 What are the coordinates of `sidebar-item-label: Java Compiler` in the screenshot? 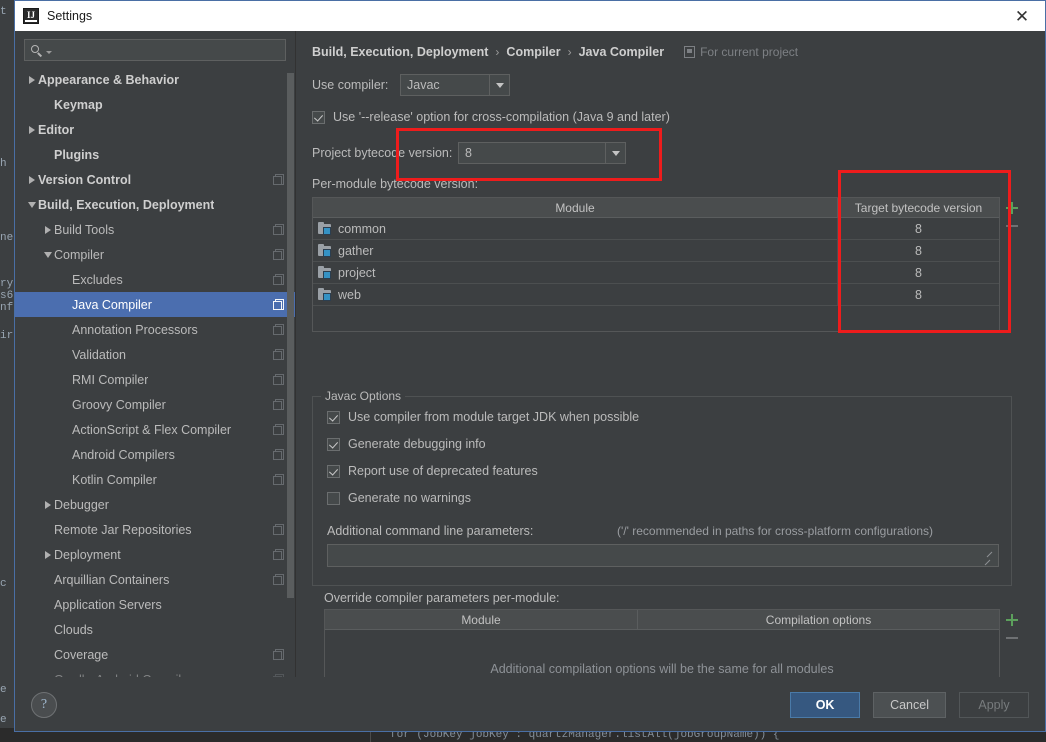 It's located at (112, 304).